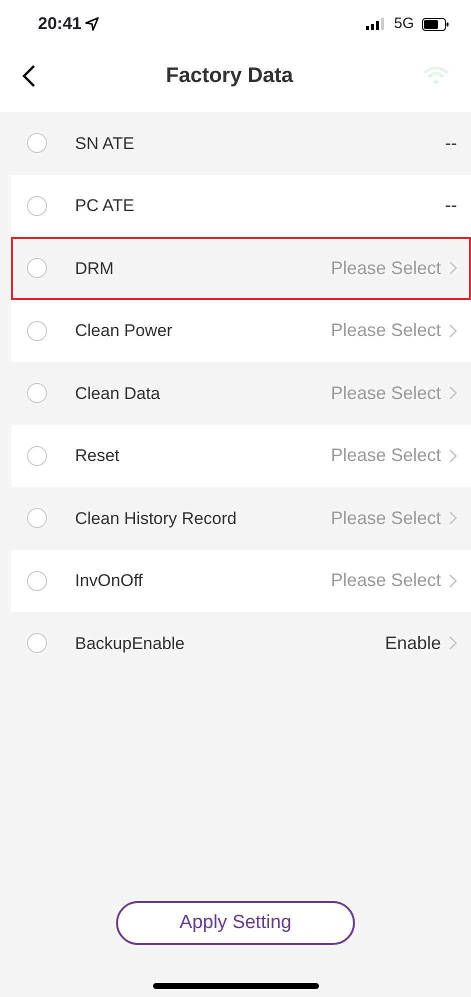 The width and height of the screenshot is (471, 997). Describe the element at coordinates (118, 393) in the screenshot. I see `setting-label: Clean Data` at that location.